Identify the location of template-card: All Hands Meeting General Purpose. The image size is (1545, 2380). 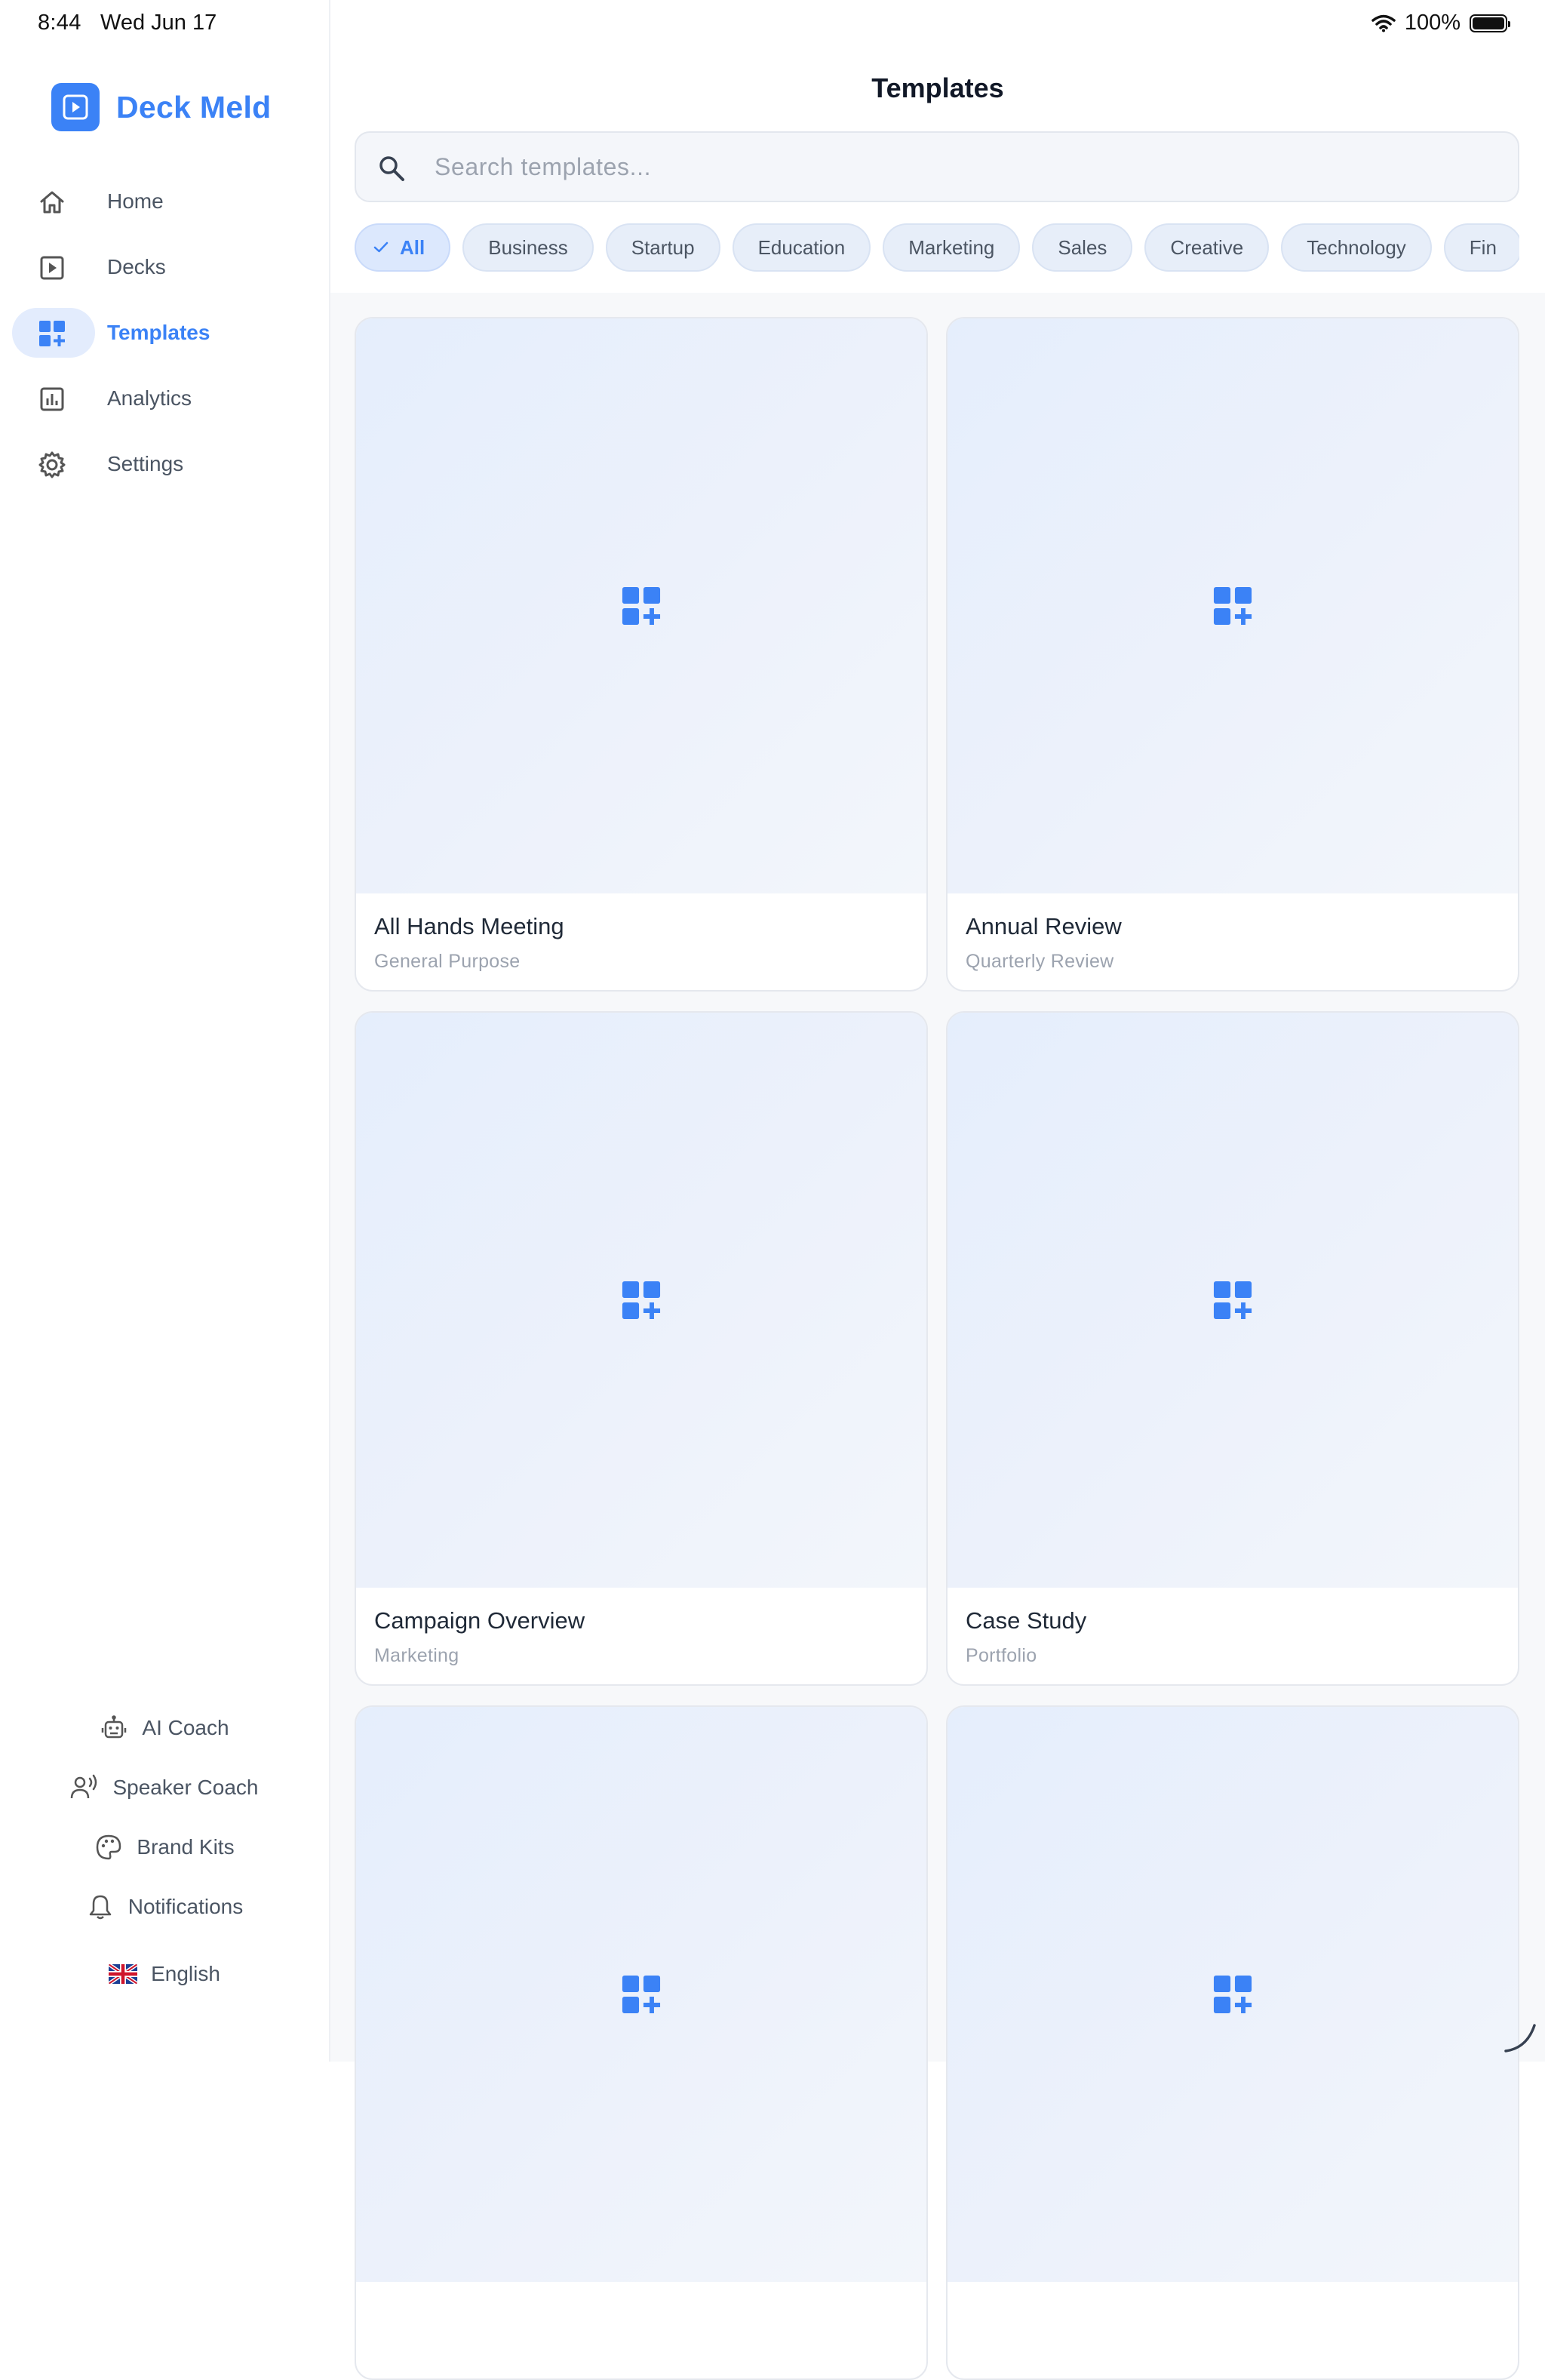
(641, 654).